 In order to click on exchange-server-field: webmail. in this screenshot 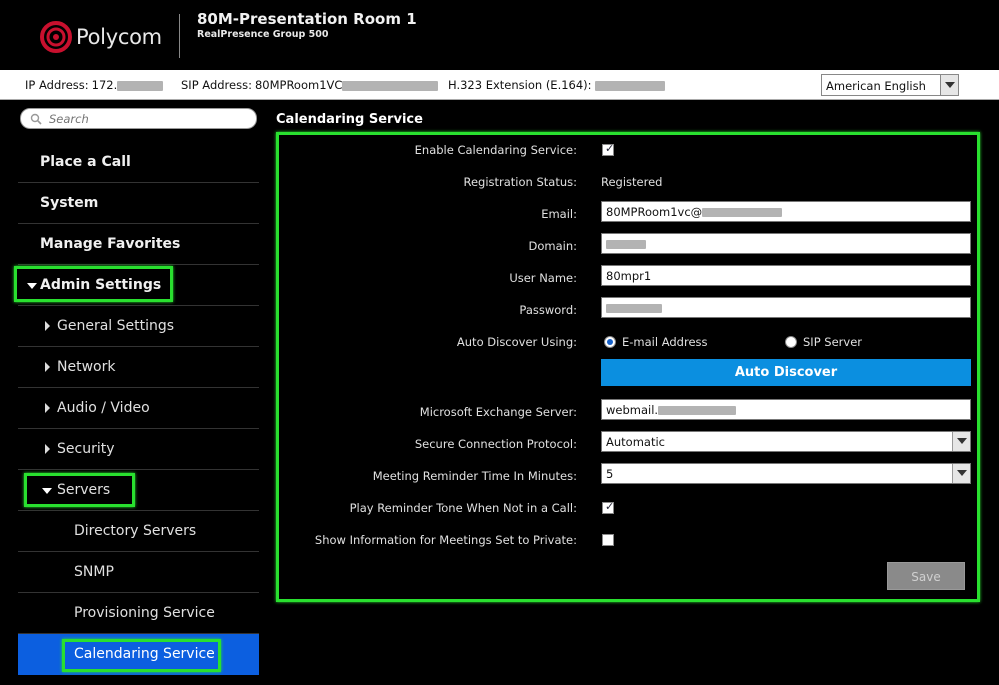, I will do `click(786, 409)`.